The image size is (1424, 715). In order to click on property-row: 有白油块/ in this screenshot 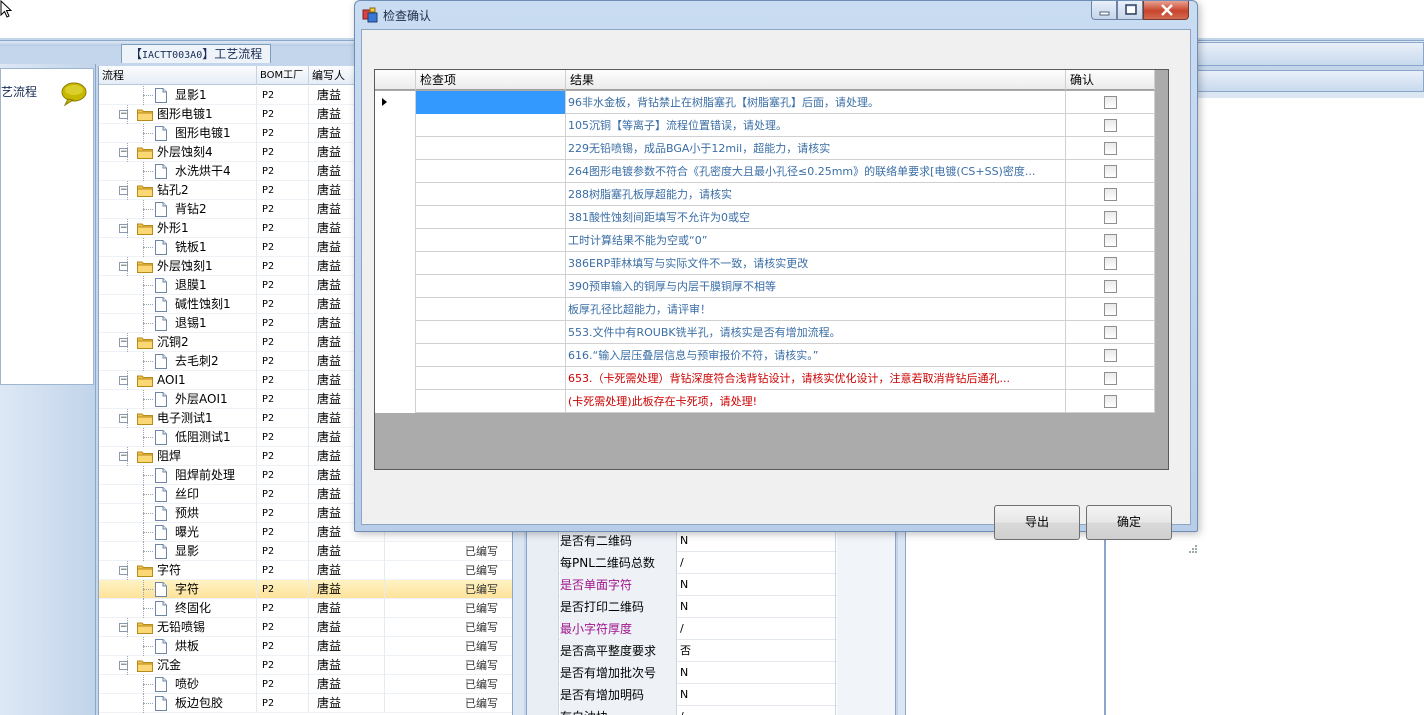, I will do `click(711, 710)`.